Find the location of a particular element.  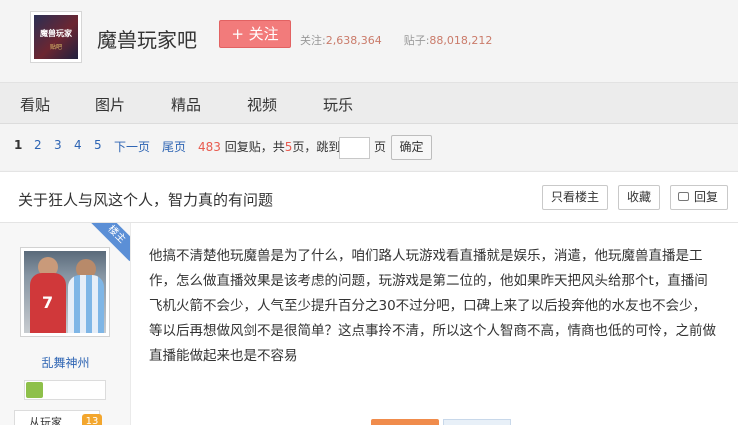

reply-button: 回复 is located at coordinates (699, 197).